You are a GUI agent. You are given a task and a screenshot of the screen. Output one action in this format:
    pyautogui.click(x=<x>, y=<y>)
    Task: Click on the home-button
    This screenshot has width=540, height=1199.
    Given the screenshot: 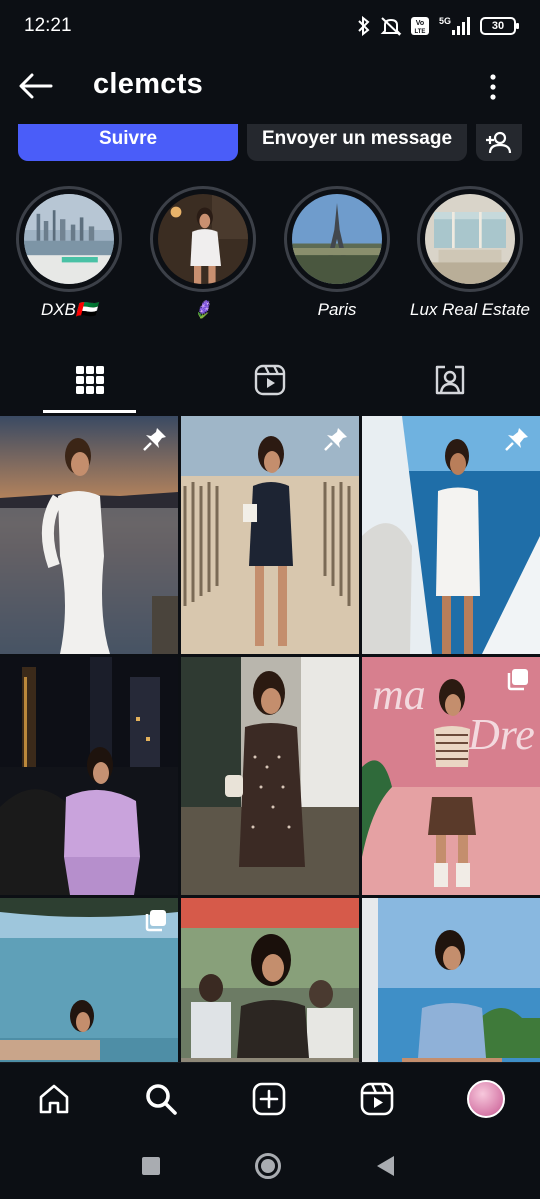 What is the action you would take?
    pyautogui.click(x=268, y=1166)
    